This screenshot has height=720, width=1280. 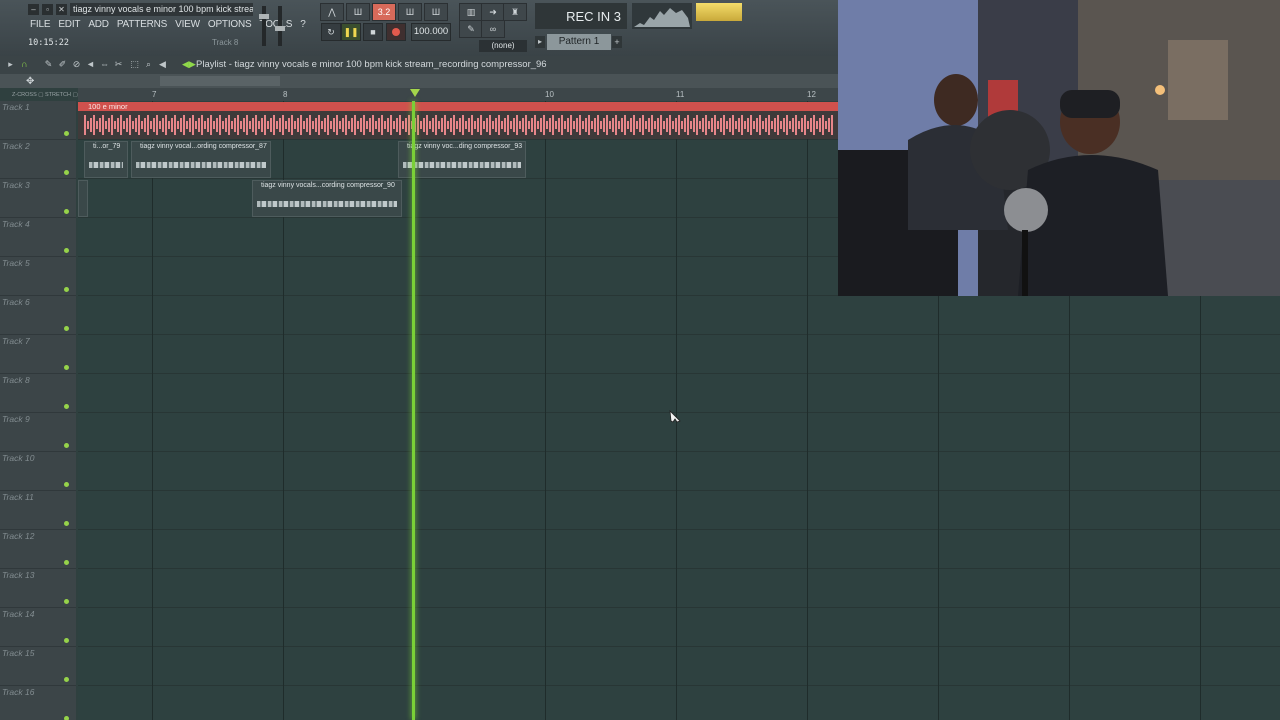 What do you see at coordinates (38, 237) in the screenshot?
I see `track-header: Track 4` at bounding box center [38, 237].